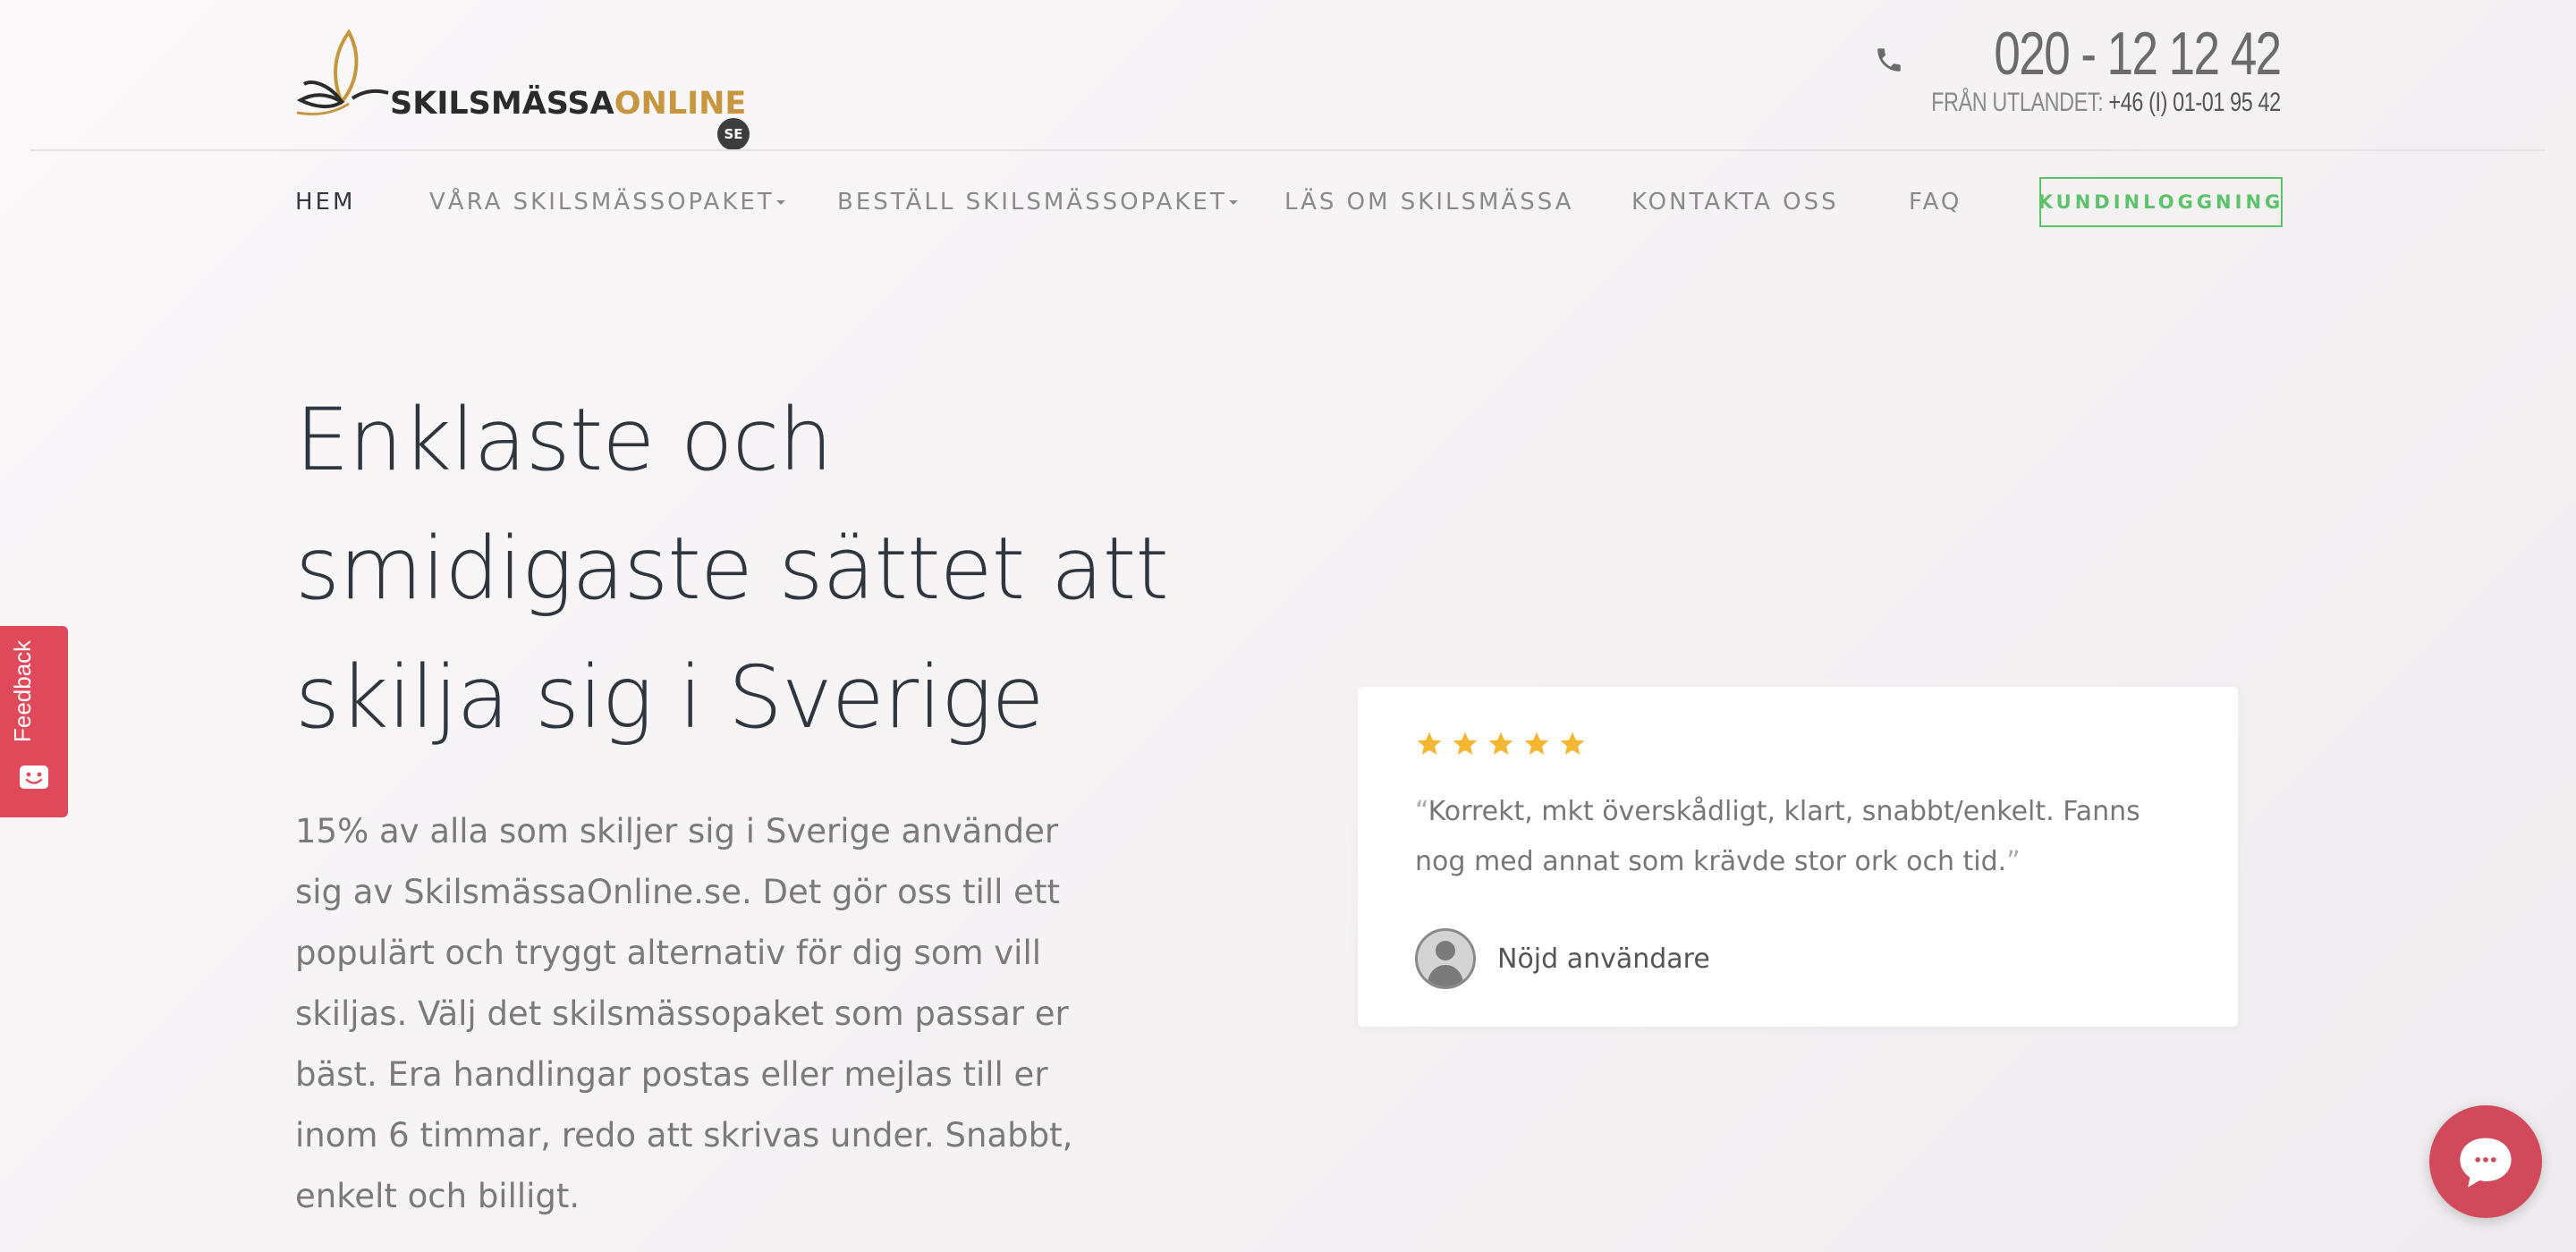 The image size is (2576, 1252). I want to click on nav-label: HEM, so click(325, 202).